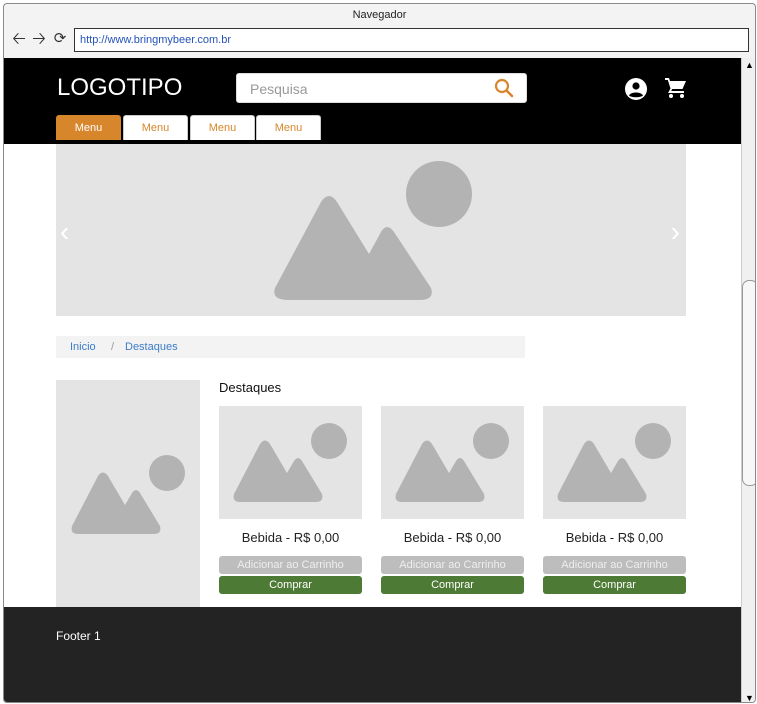 The image size is (757, 704). What do you see at coordinates (19, 39) in the screenshot?
I see `back-arrow-icon: 🡠` at bounding box center [19, 39].